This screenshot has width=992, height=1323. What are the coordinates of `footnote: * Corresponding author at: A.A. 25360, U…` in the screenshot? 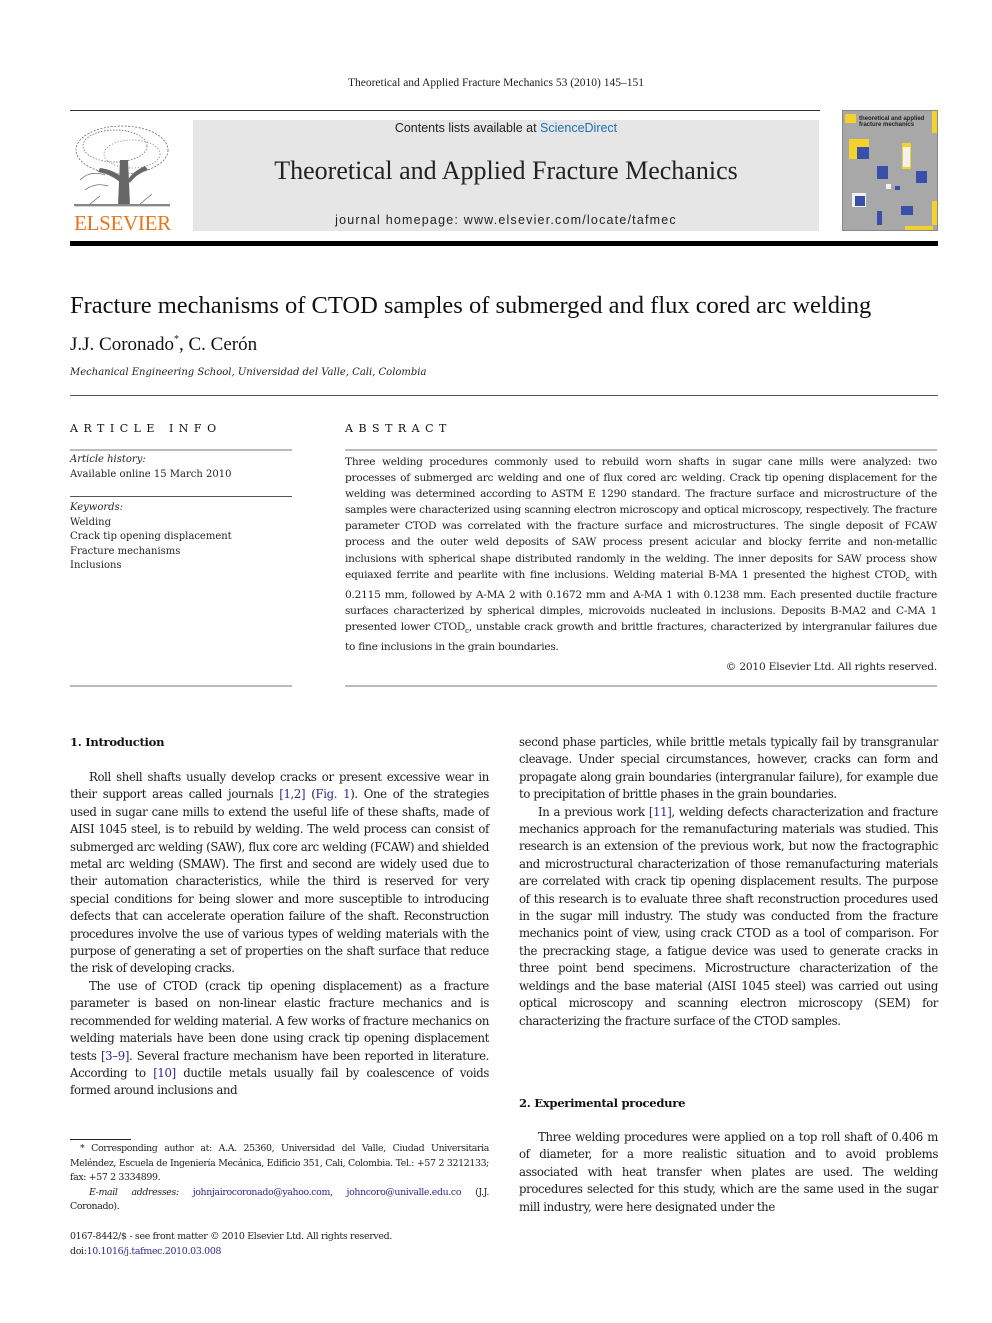 It's located at (279, 1178).